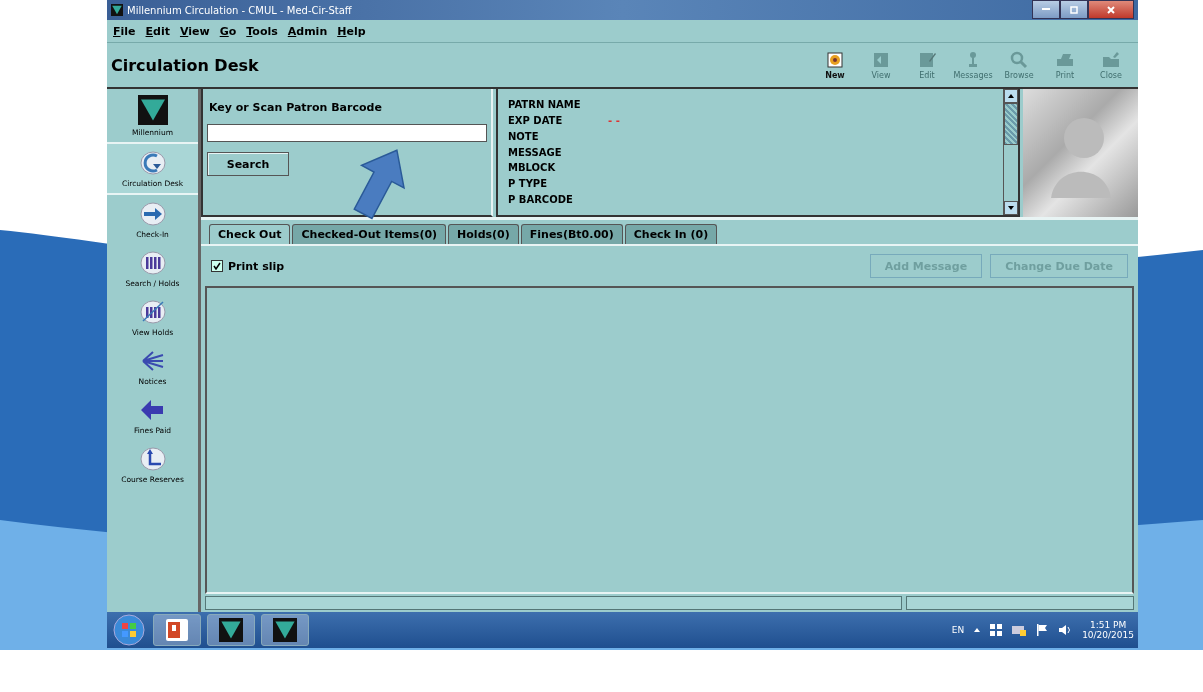 The width and height of the screenshot is (1203, 692). What do you see at coordinates (152, 312) in the screenshot?
I see `bars-arrow-icon` at bounding box center [152, 312].